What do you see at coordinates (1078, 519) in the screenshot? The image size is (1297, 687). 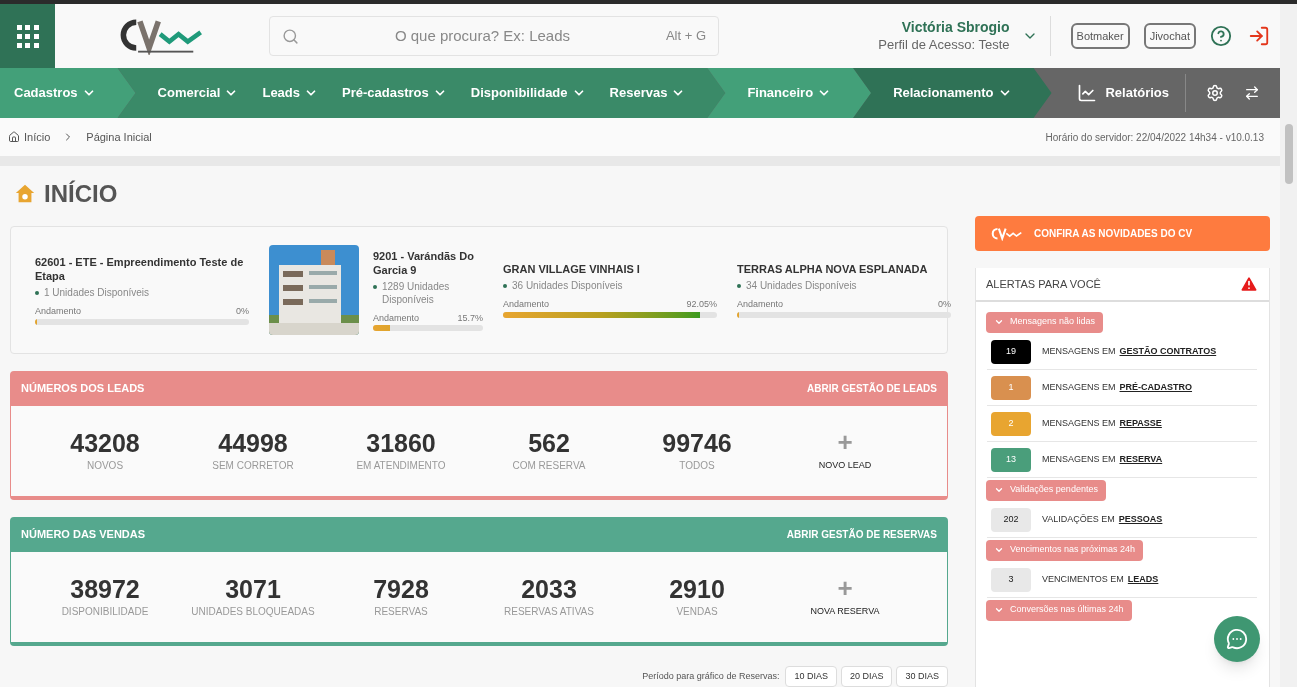 I see `alert-text: VALIDAÇÕES EM` at bounding box center [1078, 519].